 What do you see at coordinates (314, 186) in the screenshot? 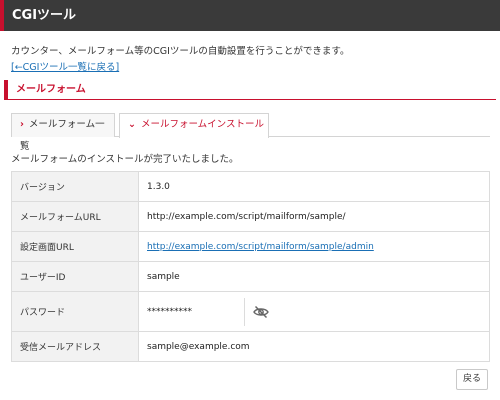
I see `version-value: 1.3.0` at bounding box center [314, 186].